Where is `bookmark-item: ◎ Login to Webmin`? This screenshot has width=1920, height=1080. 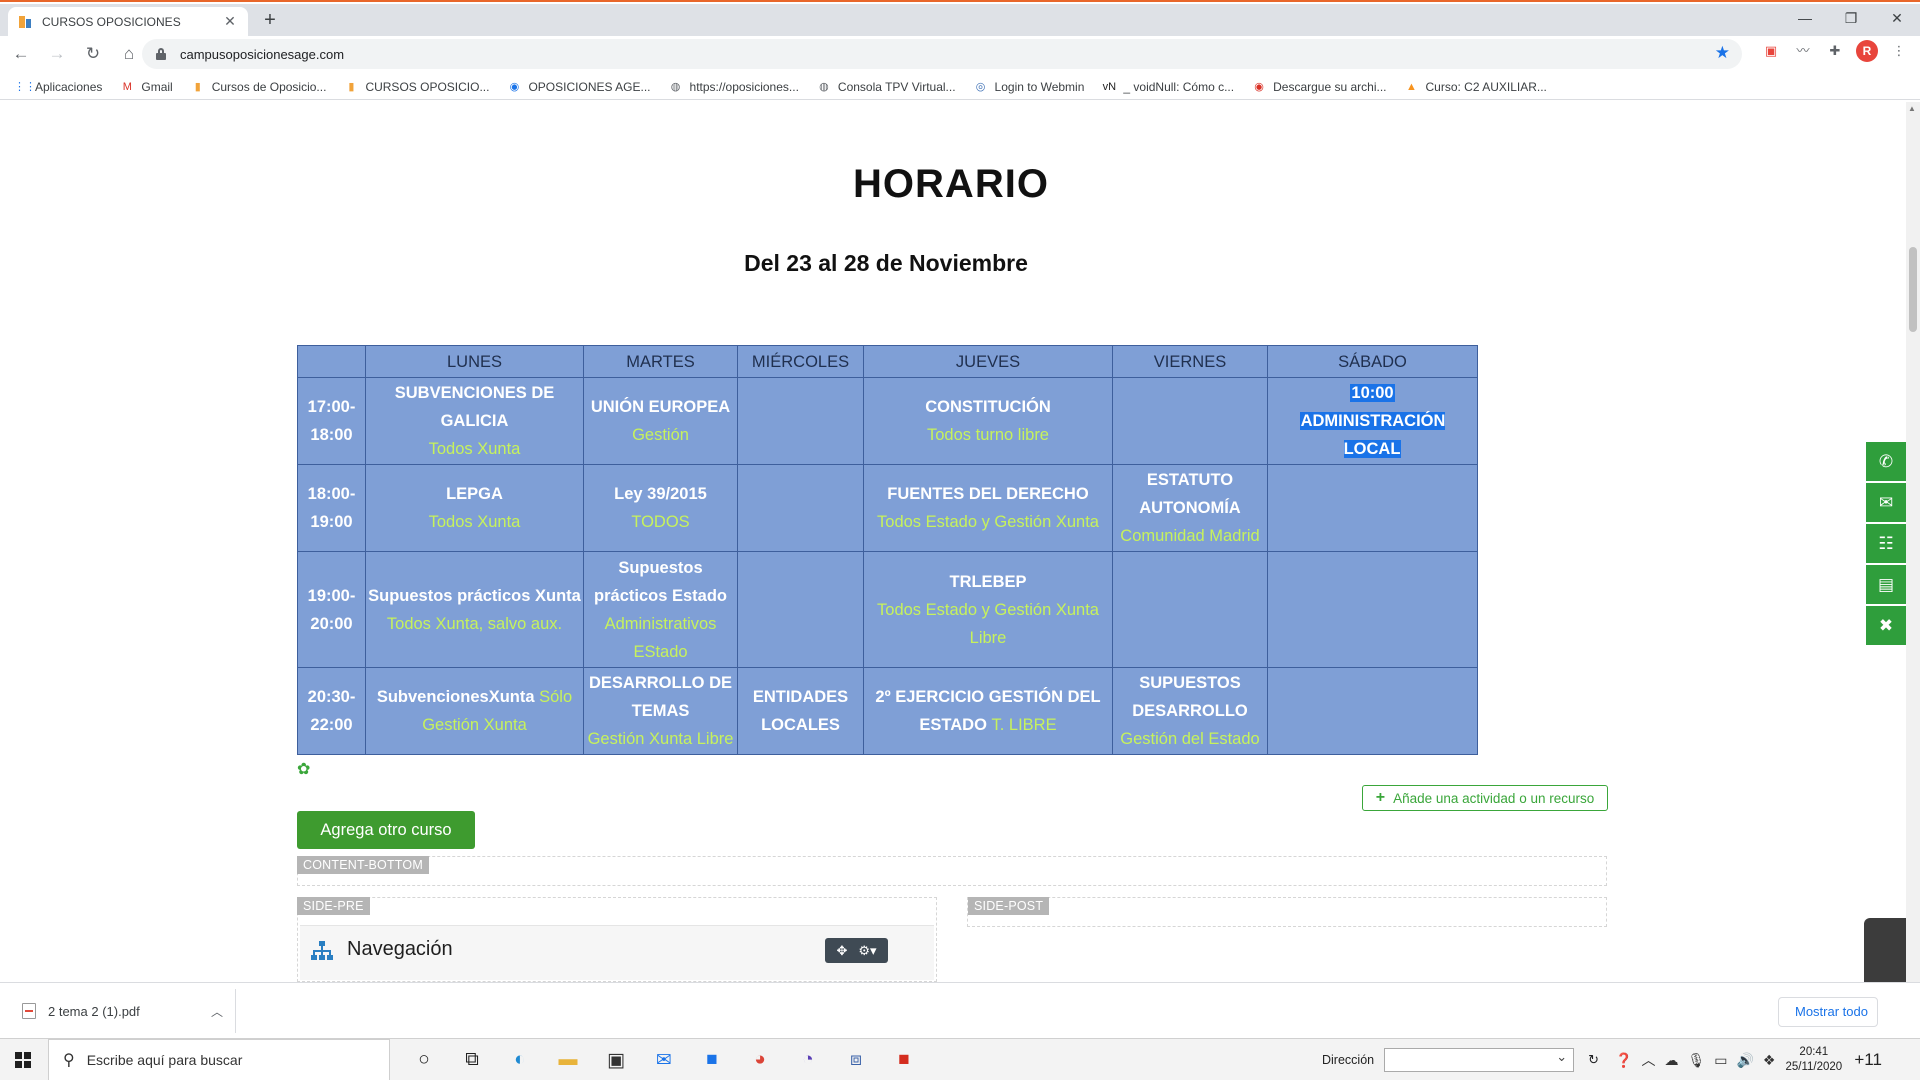 bookmark-item: ◎ Login to Webmin is located at coordinates (1029, 87).